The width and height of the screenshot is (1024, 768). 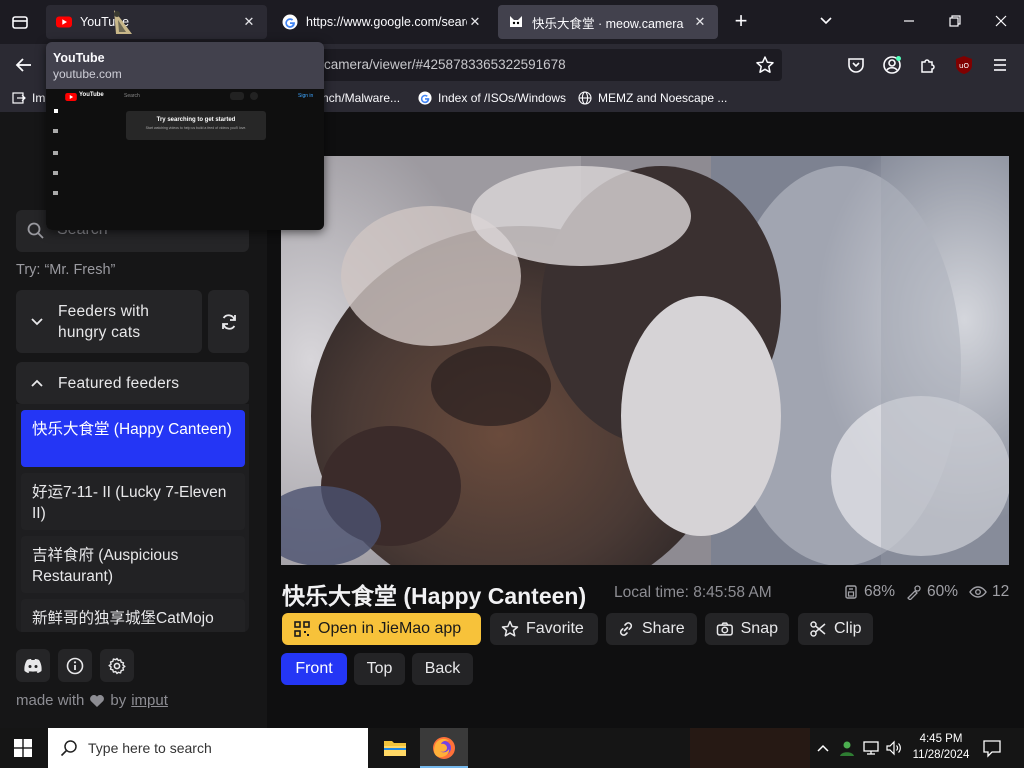 What do you see at coordinates (150, 748) in the screenshot?
I see `taskbar-search-placeholder: Type here to search` at bounding box center [150, 748].